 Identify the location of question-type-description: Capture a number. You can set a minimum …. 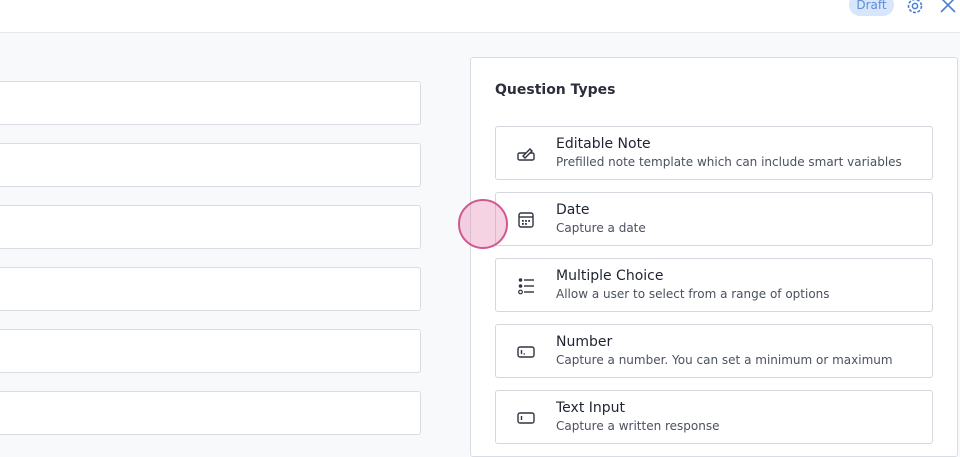
(724, 360).